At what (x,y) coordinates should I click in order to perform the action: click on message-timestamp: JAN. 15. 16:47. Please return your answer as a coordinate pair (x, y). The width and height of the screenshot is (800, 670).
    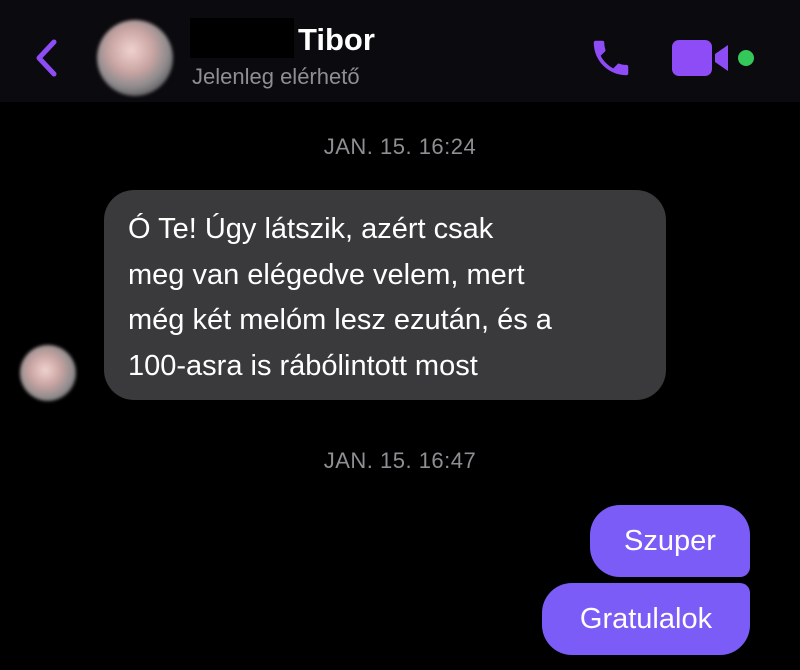
    Looking at the image, I should click on (400, 460).